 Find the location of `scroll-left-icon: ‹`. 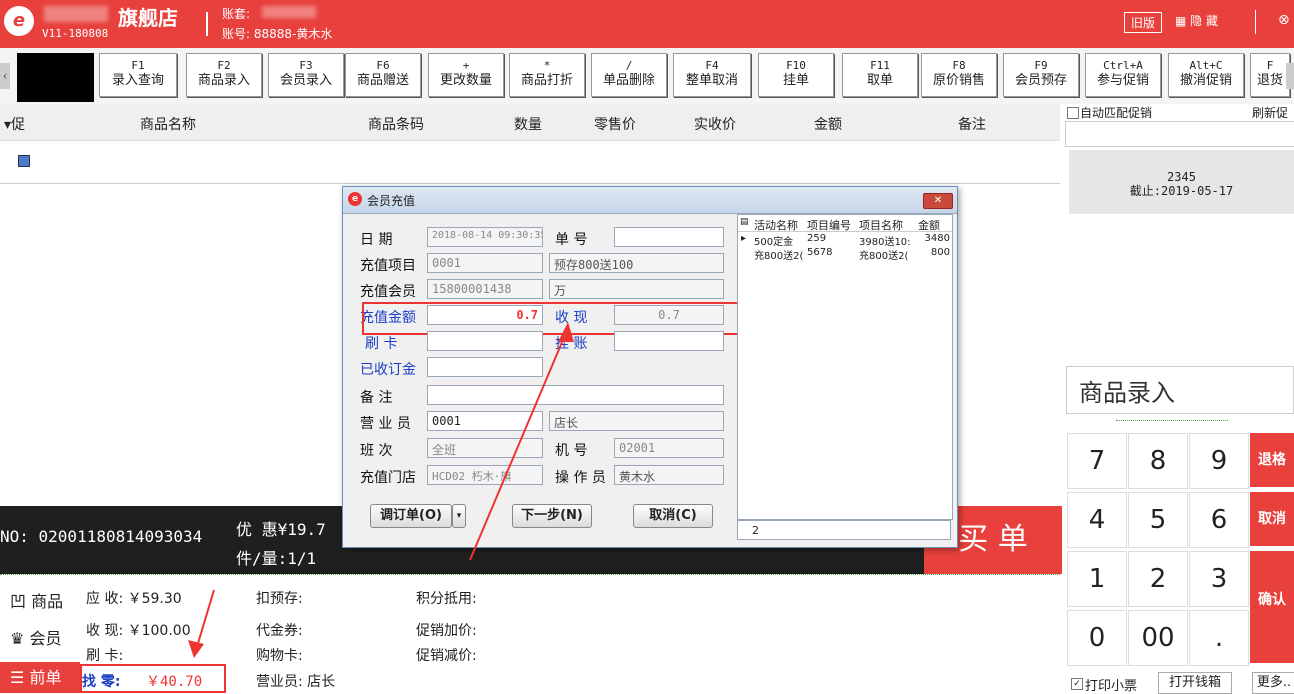

scroll-left-icon: ‹ is located at coordinates (5, 76).